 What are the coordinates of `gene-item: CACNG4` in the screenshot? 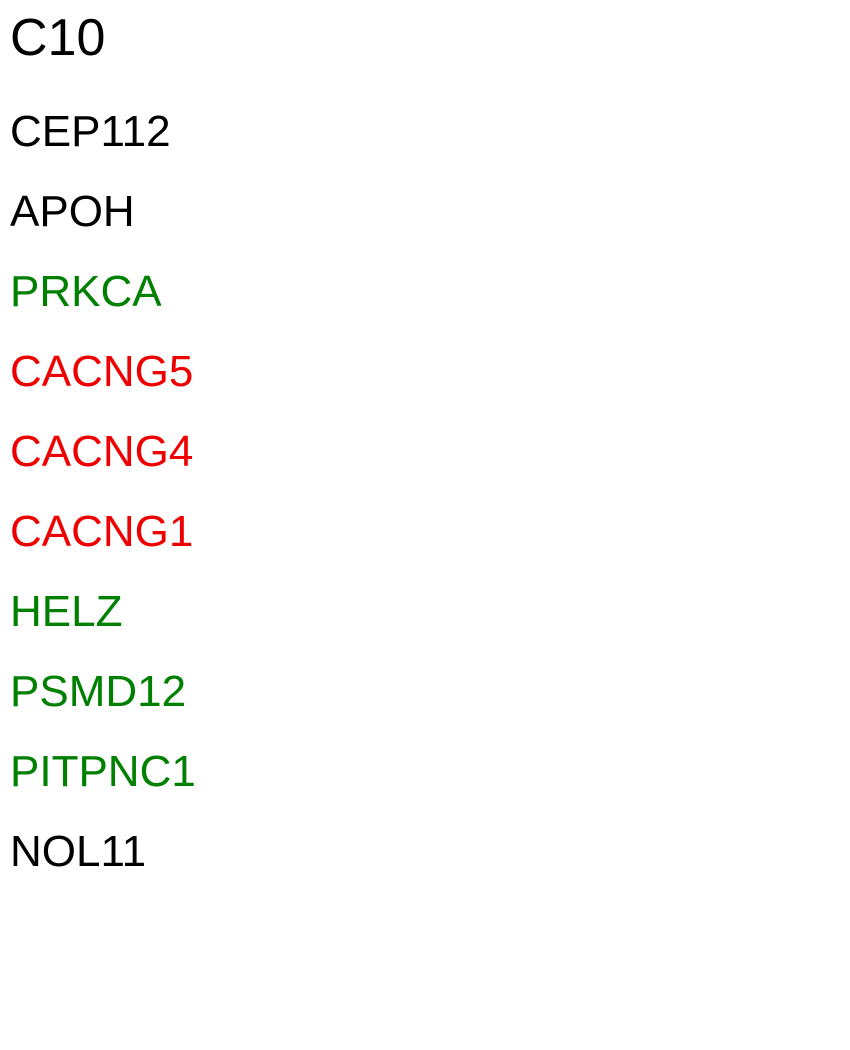 It's located at (102, 451).